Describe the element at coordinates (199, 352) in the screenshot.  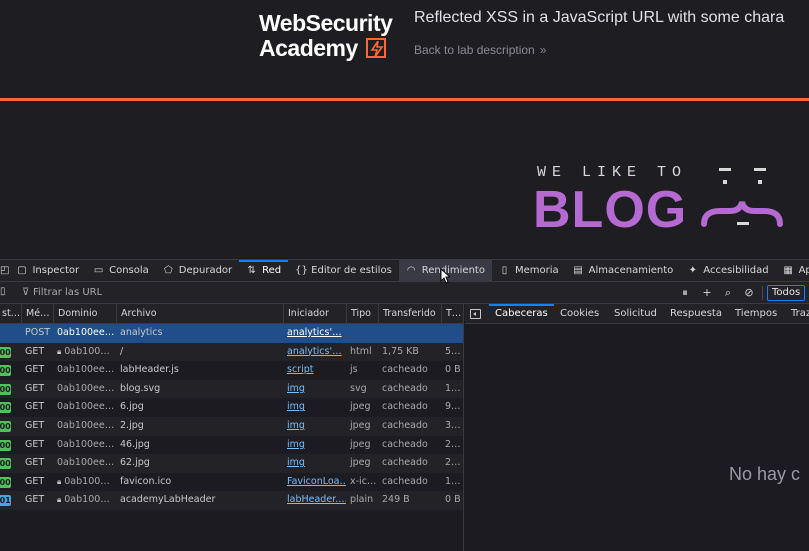
I see `cell-file: /` at that location.